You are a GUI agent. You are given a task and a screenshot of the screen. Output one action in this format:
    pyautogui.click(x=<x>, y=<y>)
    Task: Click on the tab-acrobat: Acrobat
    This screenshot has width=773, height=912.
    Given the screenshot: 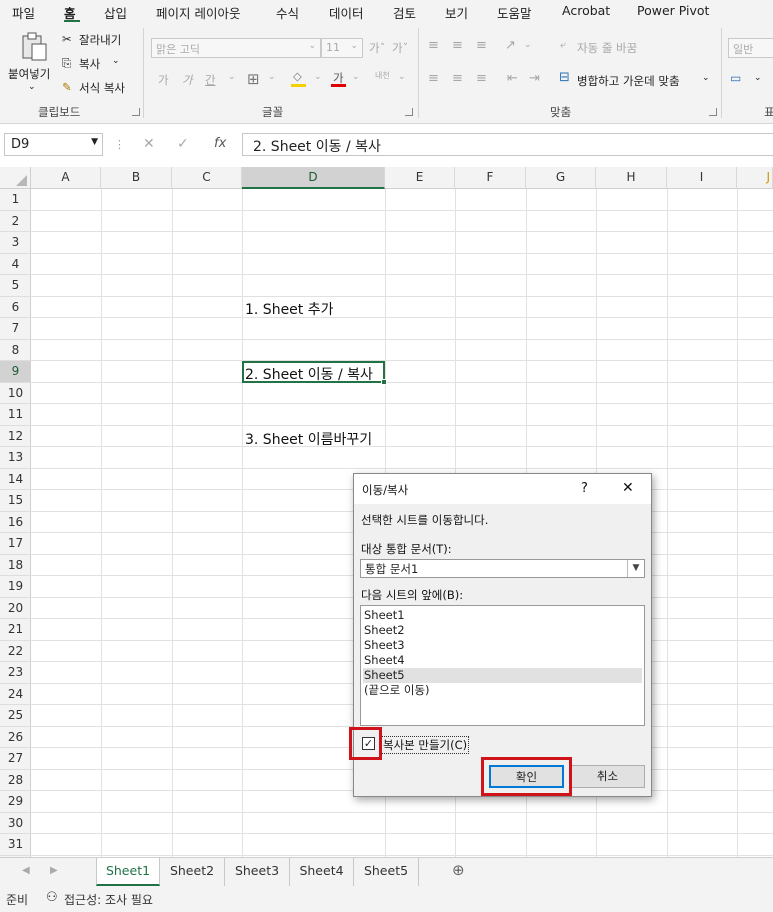 What is the action you would take?
    pyautogui.click(x=586, y=10)
    